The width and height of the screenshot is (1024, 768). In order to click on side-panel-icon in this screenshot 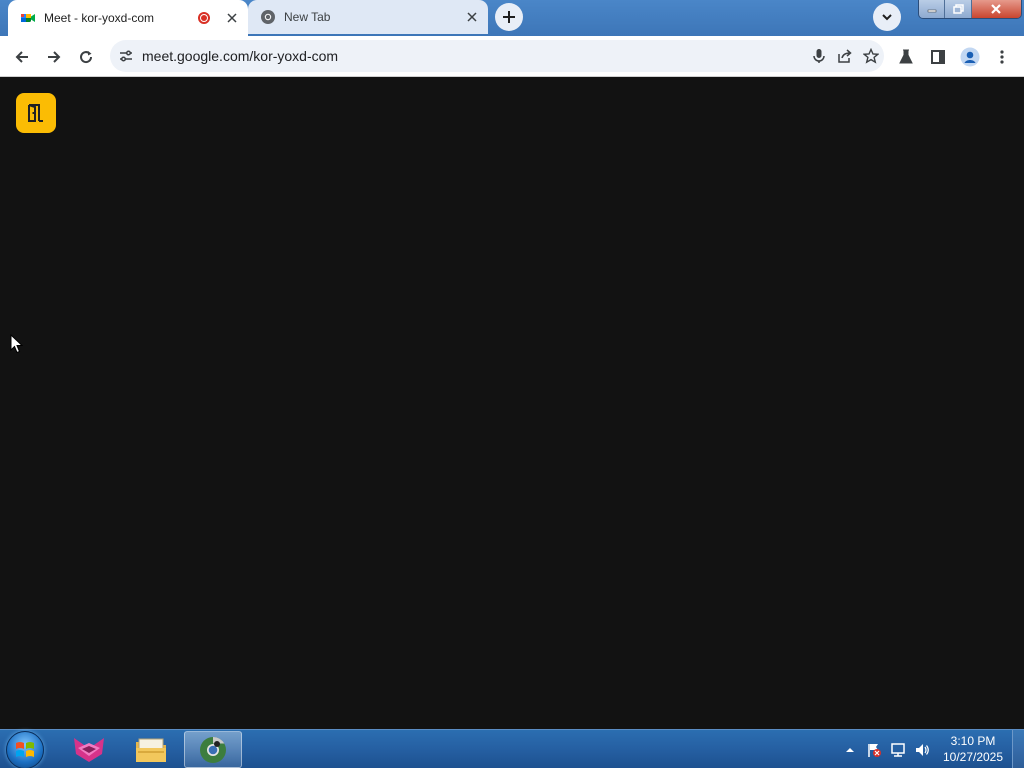, I will do `click(938, 57)`.